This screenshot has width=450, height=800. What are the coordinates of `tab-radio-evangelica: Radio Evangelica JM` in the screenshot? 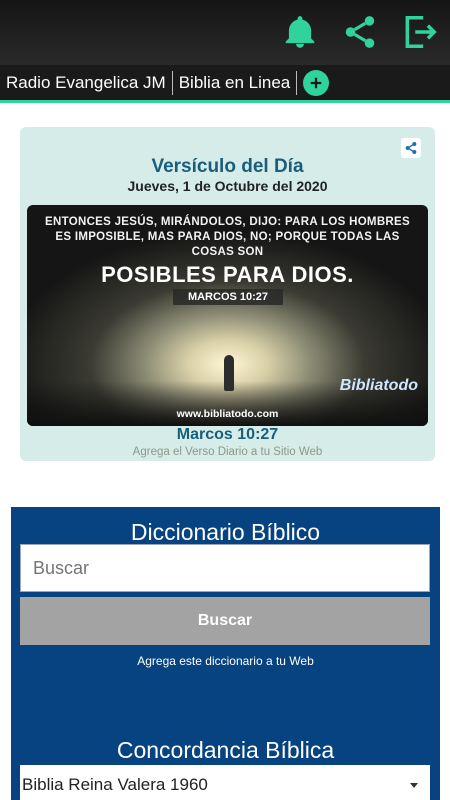 It's located at (86, 83).